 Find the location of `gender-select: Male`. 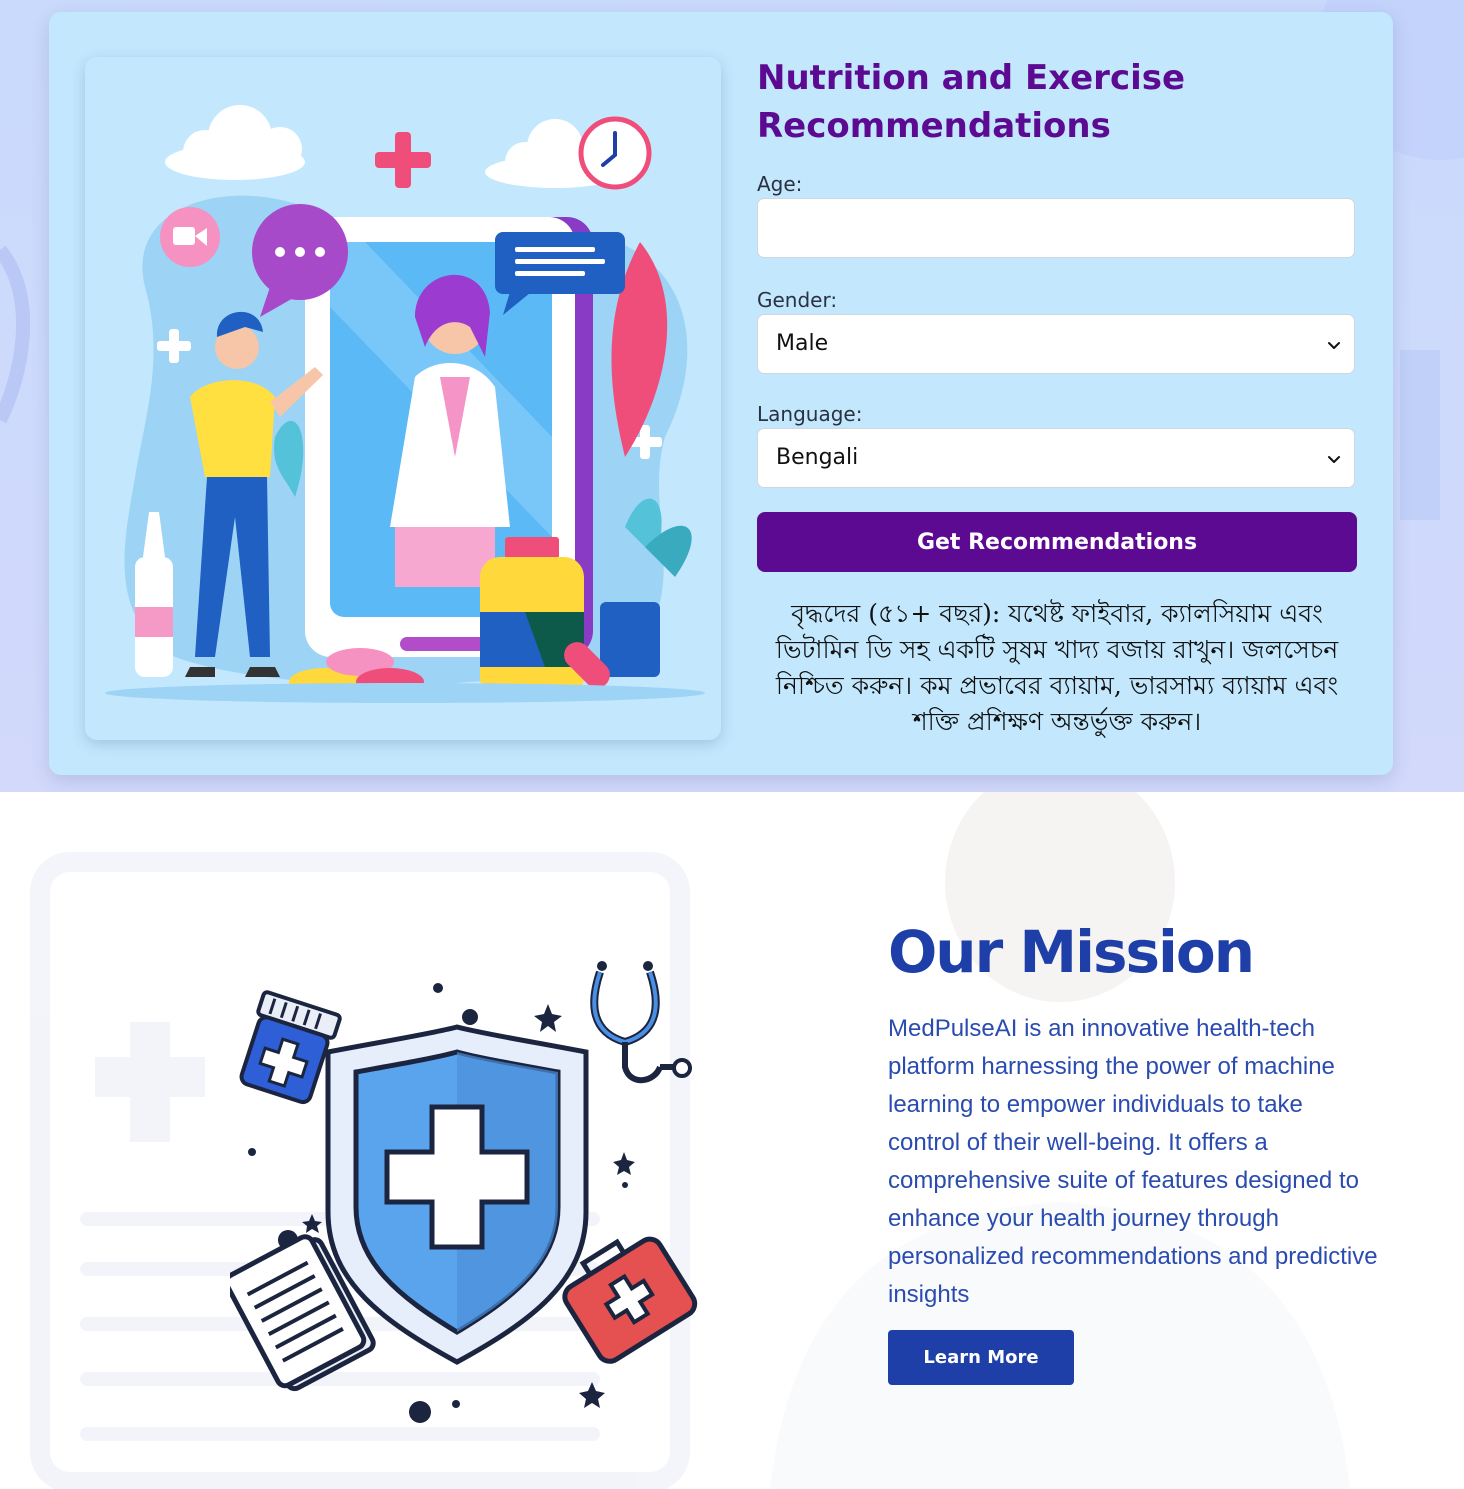

gender-select: Male is located at coordinates (1056, 344).